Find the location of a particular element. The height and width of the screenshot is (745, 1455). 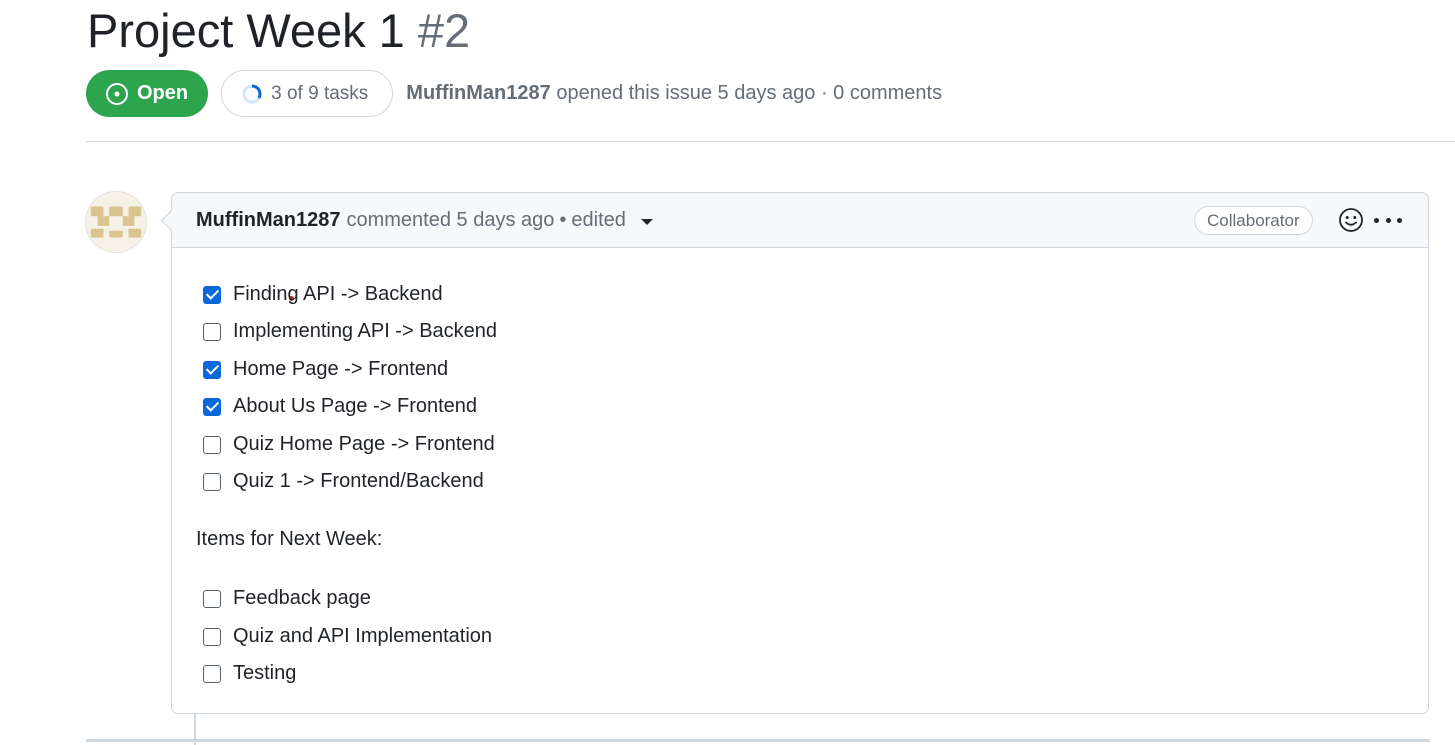

task-item: Implementing API -> Backend is located at coordinates (350, 331).